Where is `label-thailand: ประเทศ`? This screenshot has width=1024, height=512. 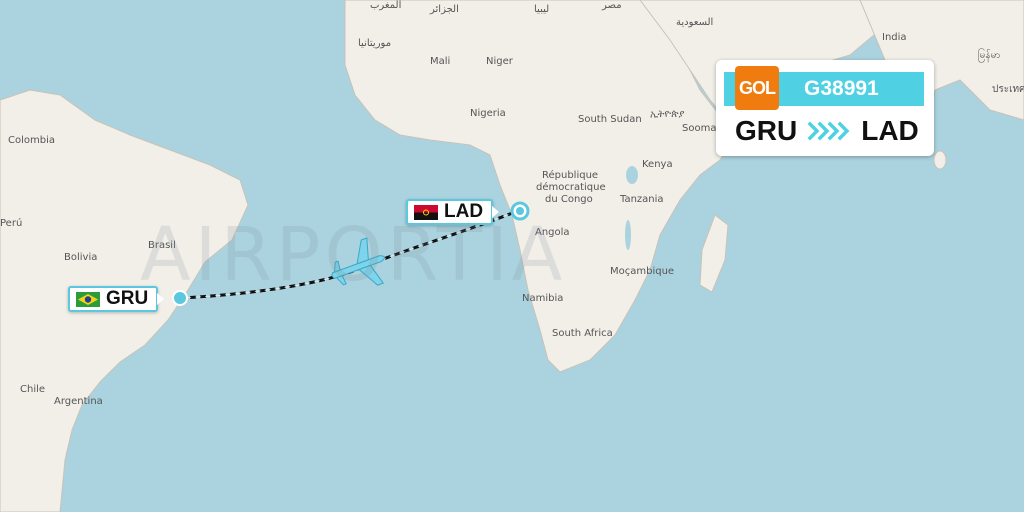
label-thailand: ประเทศ is located at coordinates (1008, 89).